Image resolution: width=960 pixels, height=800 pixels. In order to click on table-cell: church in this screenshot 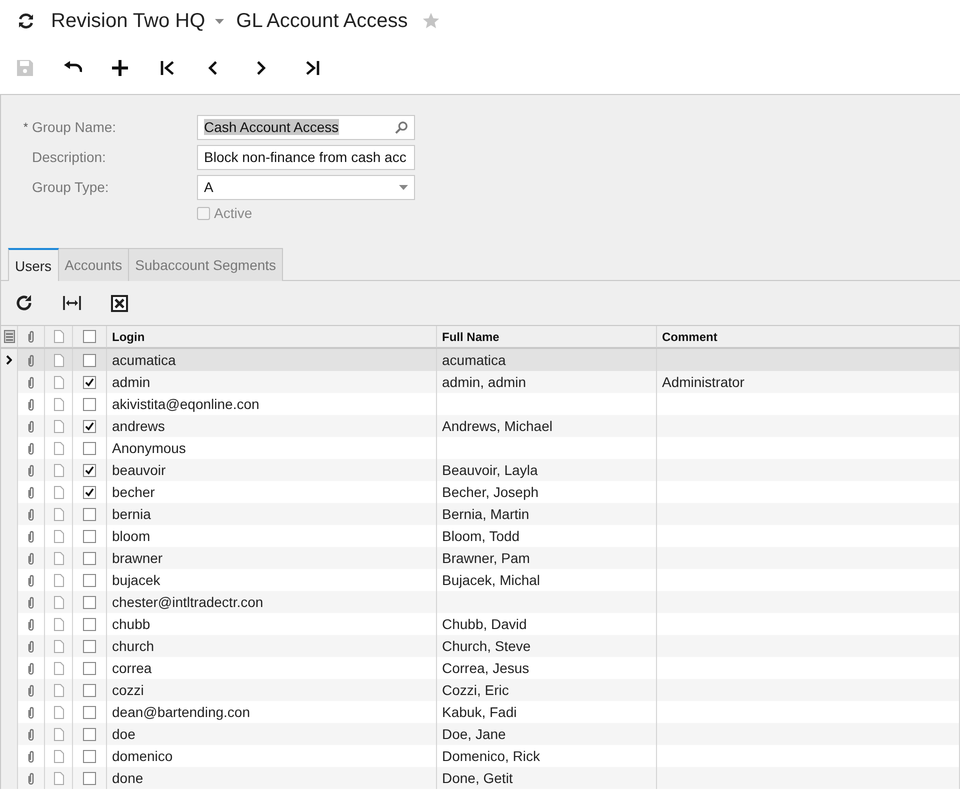, I will do `click(133, 646)`.